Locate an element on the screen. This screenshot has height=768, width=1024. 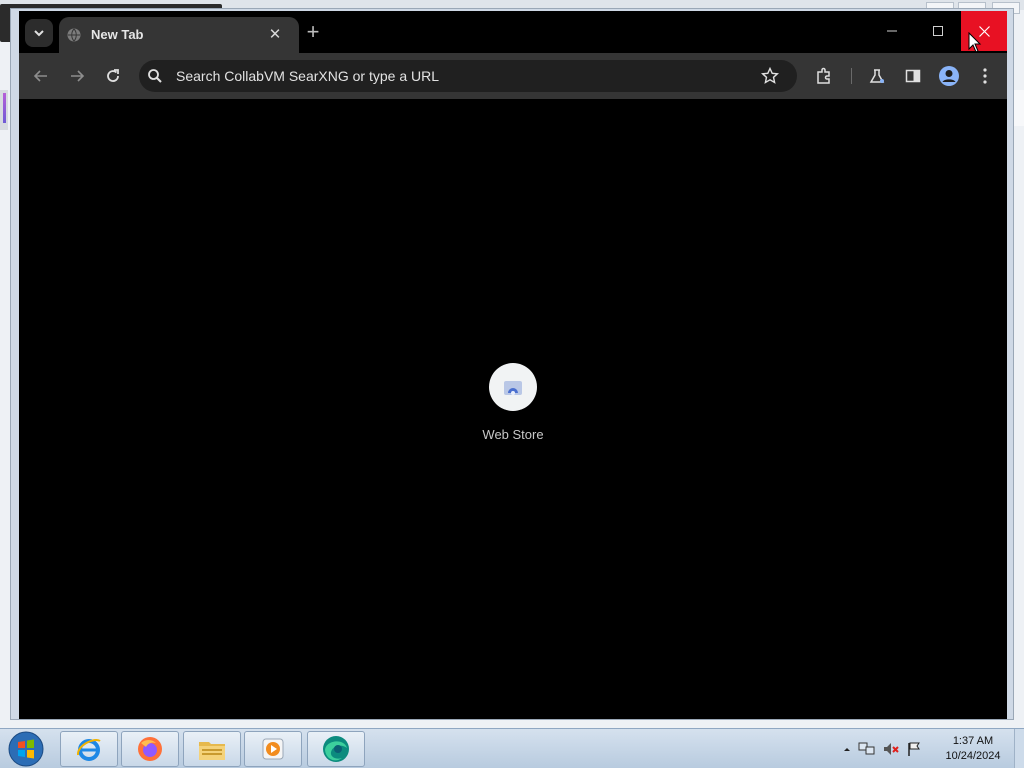
start-button is located at coordinates (26, 749).